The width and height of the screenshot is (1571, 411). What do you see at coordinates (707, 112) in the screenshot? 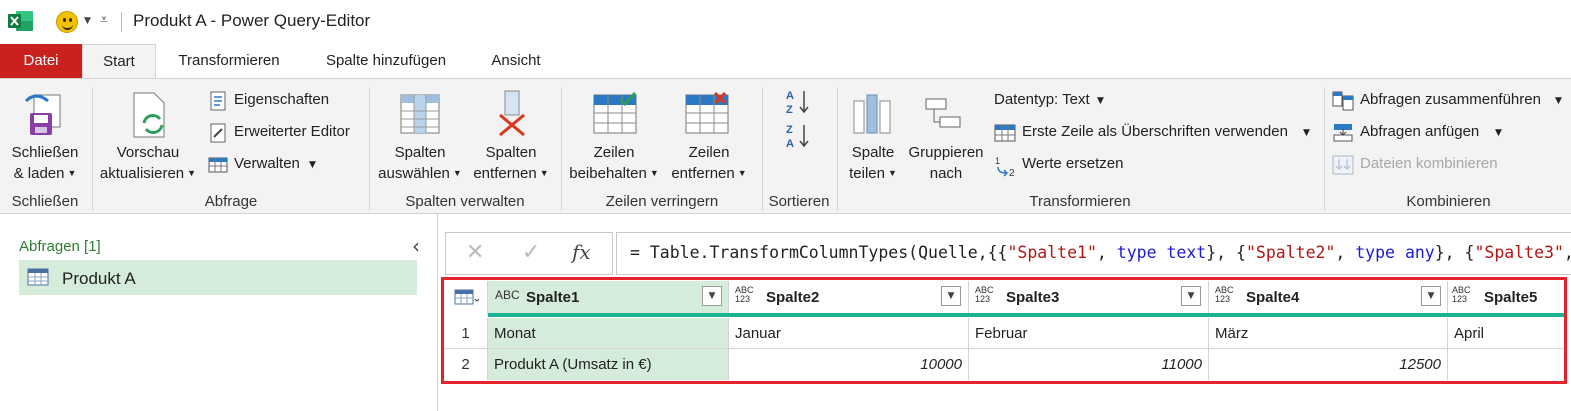
I see `remove-rows-icon` at bounding box center [707, 112].